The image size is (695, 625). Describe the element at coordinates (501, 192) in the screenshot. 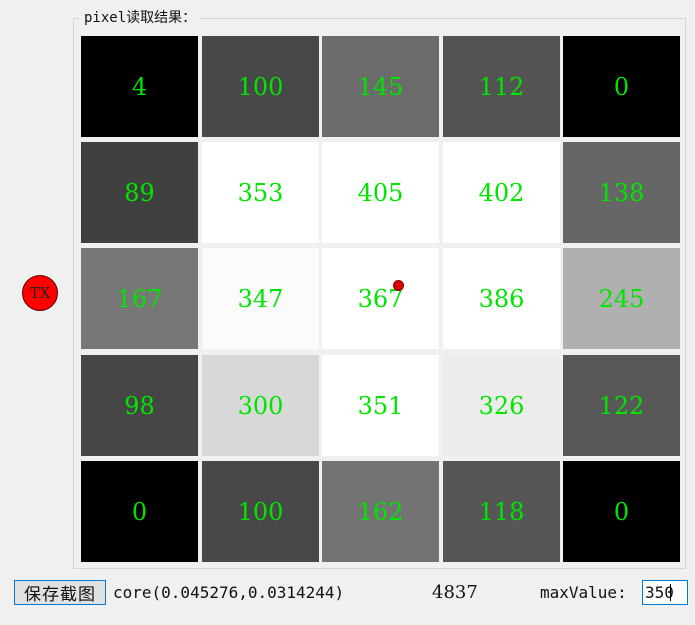

I see `pixel-cell: 402` at that location.